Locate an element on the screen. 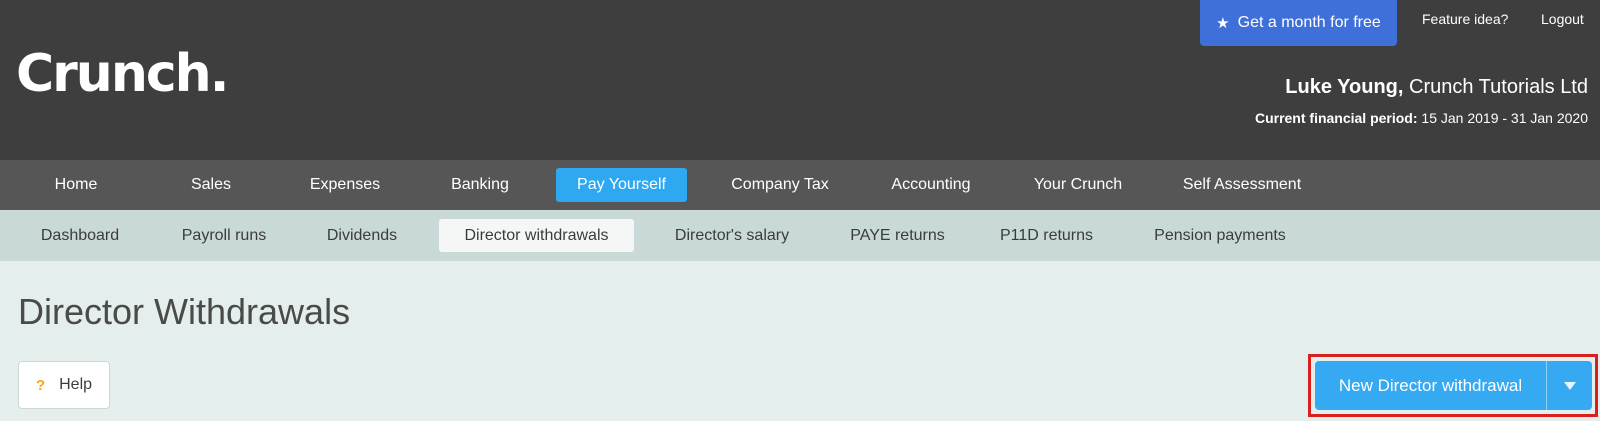 The image size is (1600, 421). feature-idea-link: Feature idea? is located at coordinates (1465, 19).